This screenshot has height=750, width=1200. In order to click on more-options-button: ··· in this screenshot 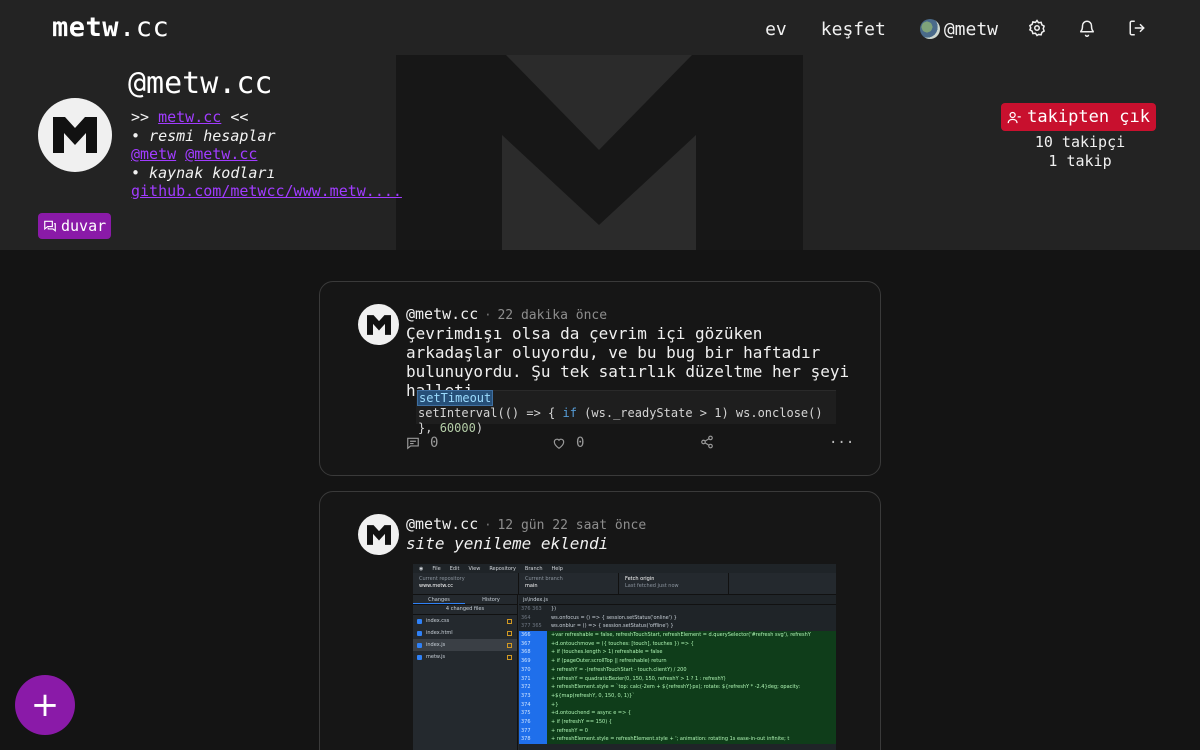, I will do `click(841, 443)`.